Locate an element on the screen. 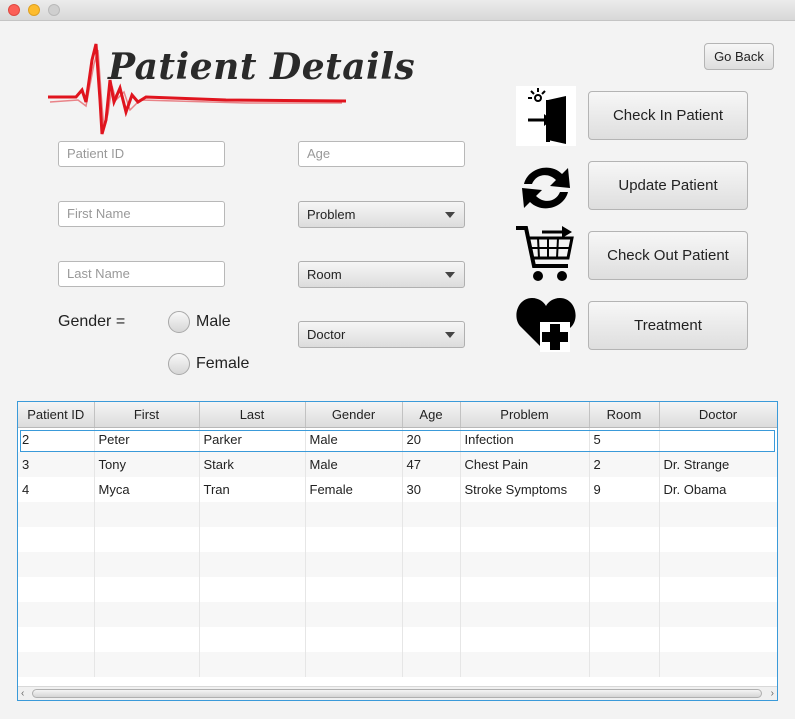 This screenshot has height=719, width=795. column-header-room: Room is located at coordinates (624, 415).